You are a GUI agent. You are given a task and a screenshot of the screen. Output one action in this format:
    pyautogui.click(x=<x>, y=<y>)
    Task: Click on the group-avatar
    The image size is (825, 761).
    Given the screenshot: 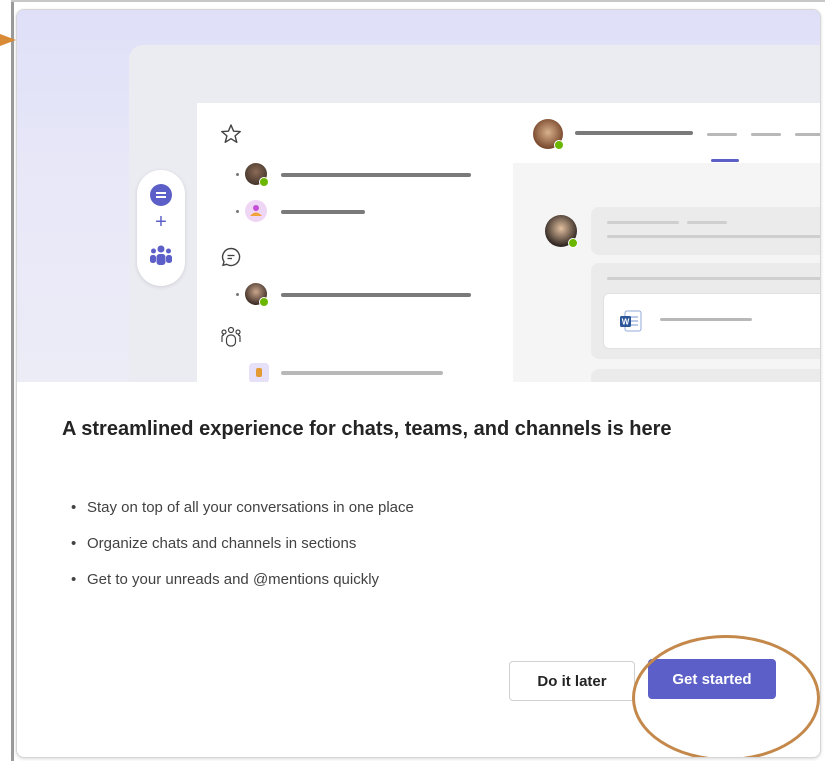 What is the action you would take?
    pyautogui.click(x=256, y=211)
    